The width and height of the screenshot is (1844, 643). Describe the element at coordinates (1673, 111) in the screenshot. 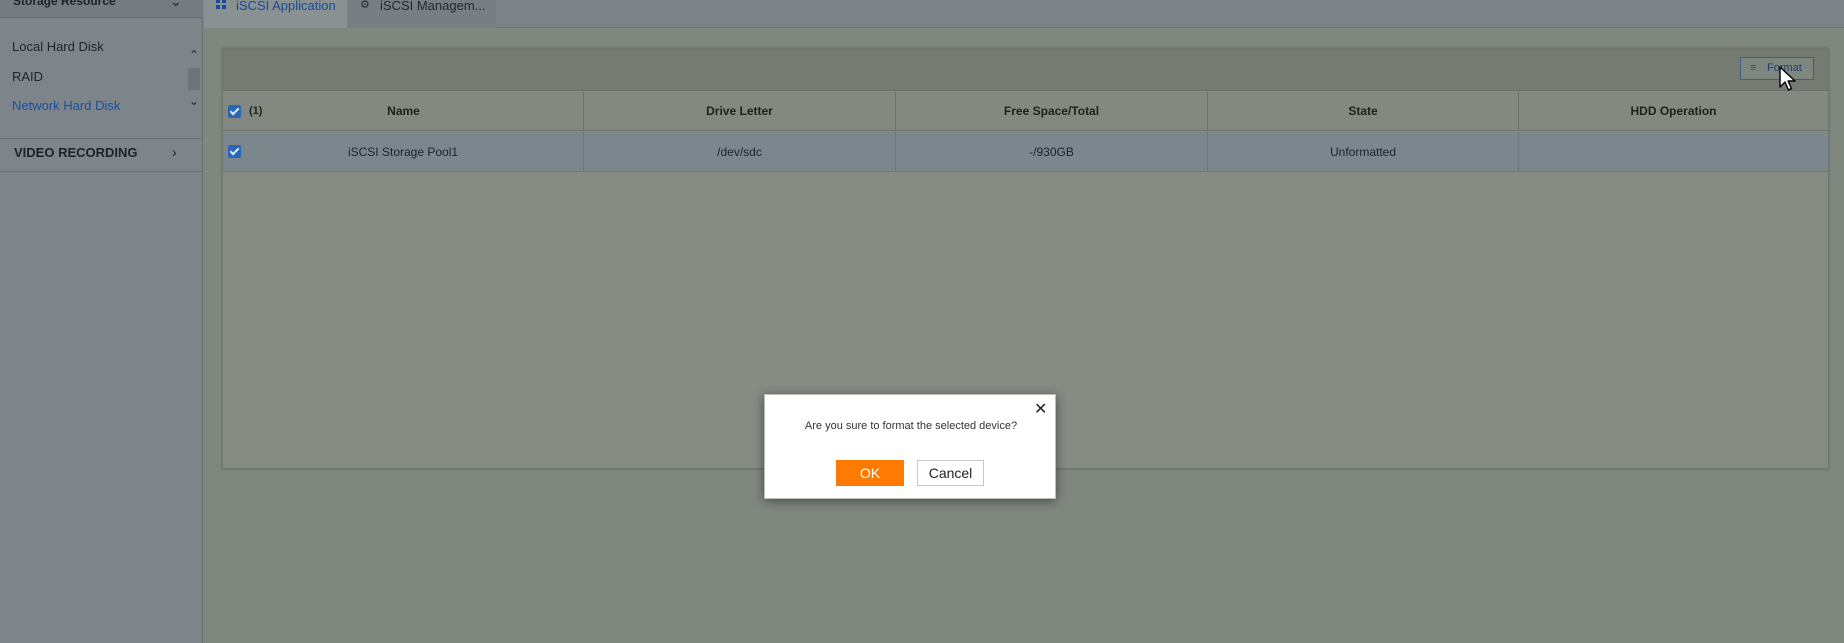

I see `header-hdd-operation: HDD Operation` at that location.